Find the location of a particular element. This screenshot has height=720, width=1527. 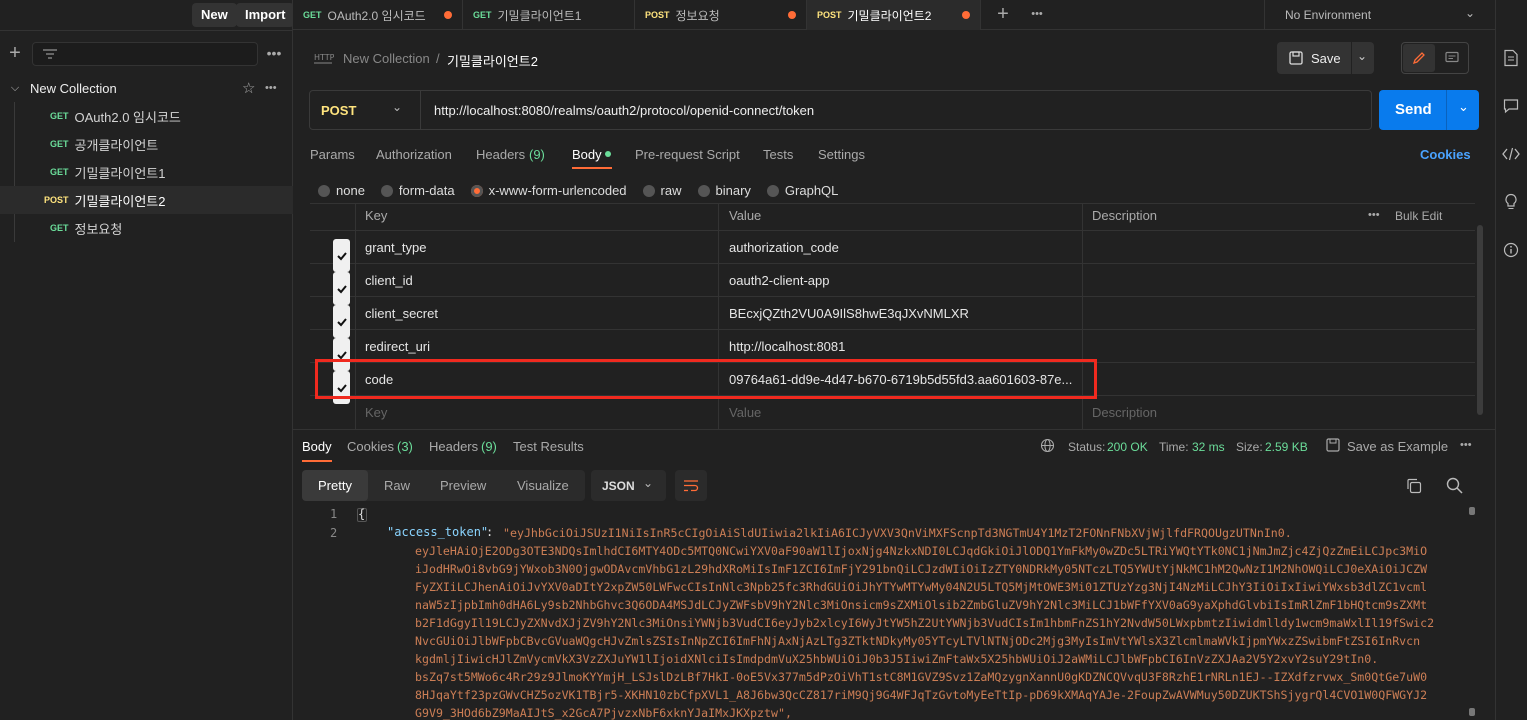

save-button-group: Save ⌄ is located at coordinates (1325, 58).